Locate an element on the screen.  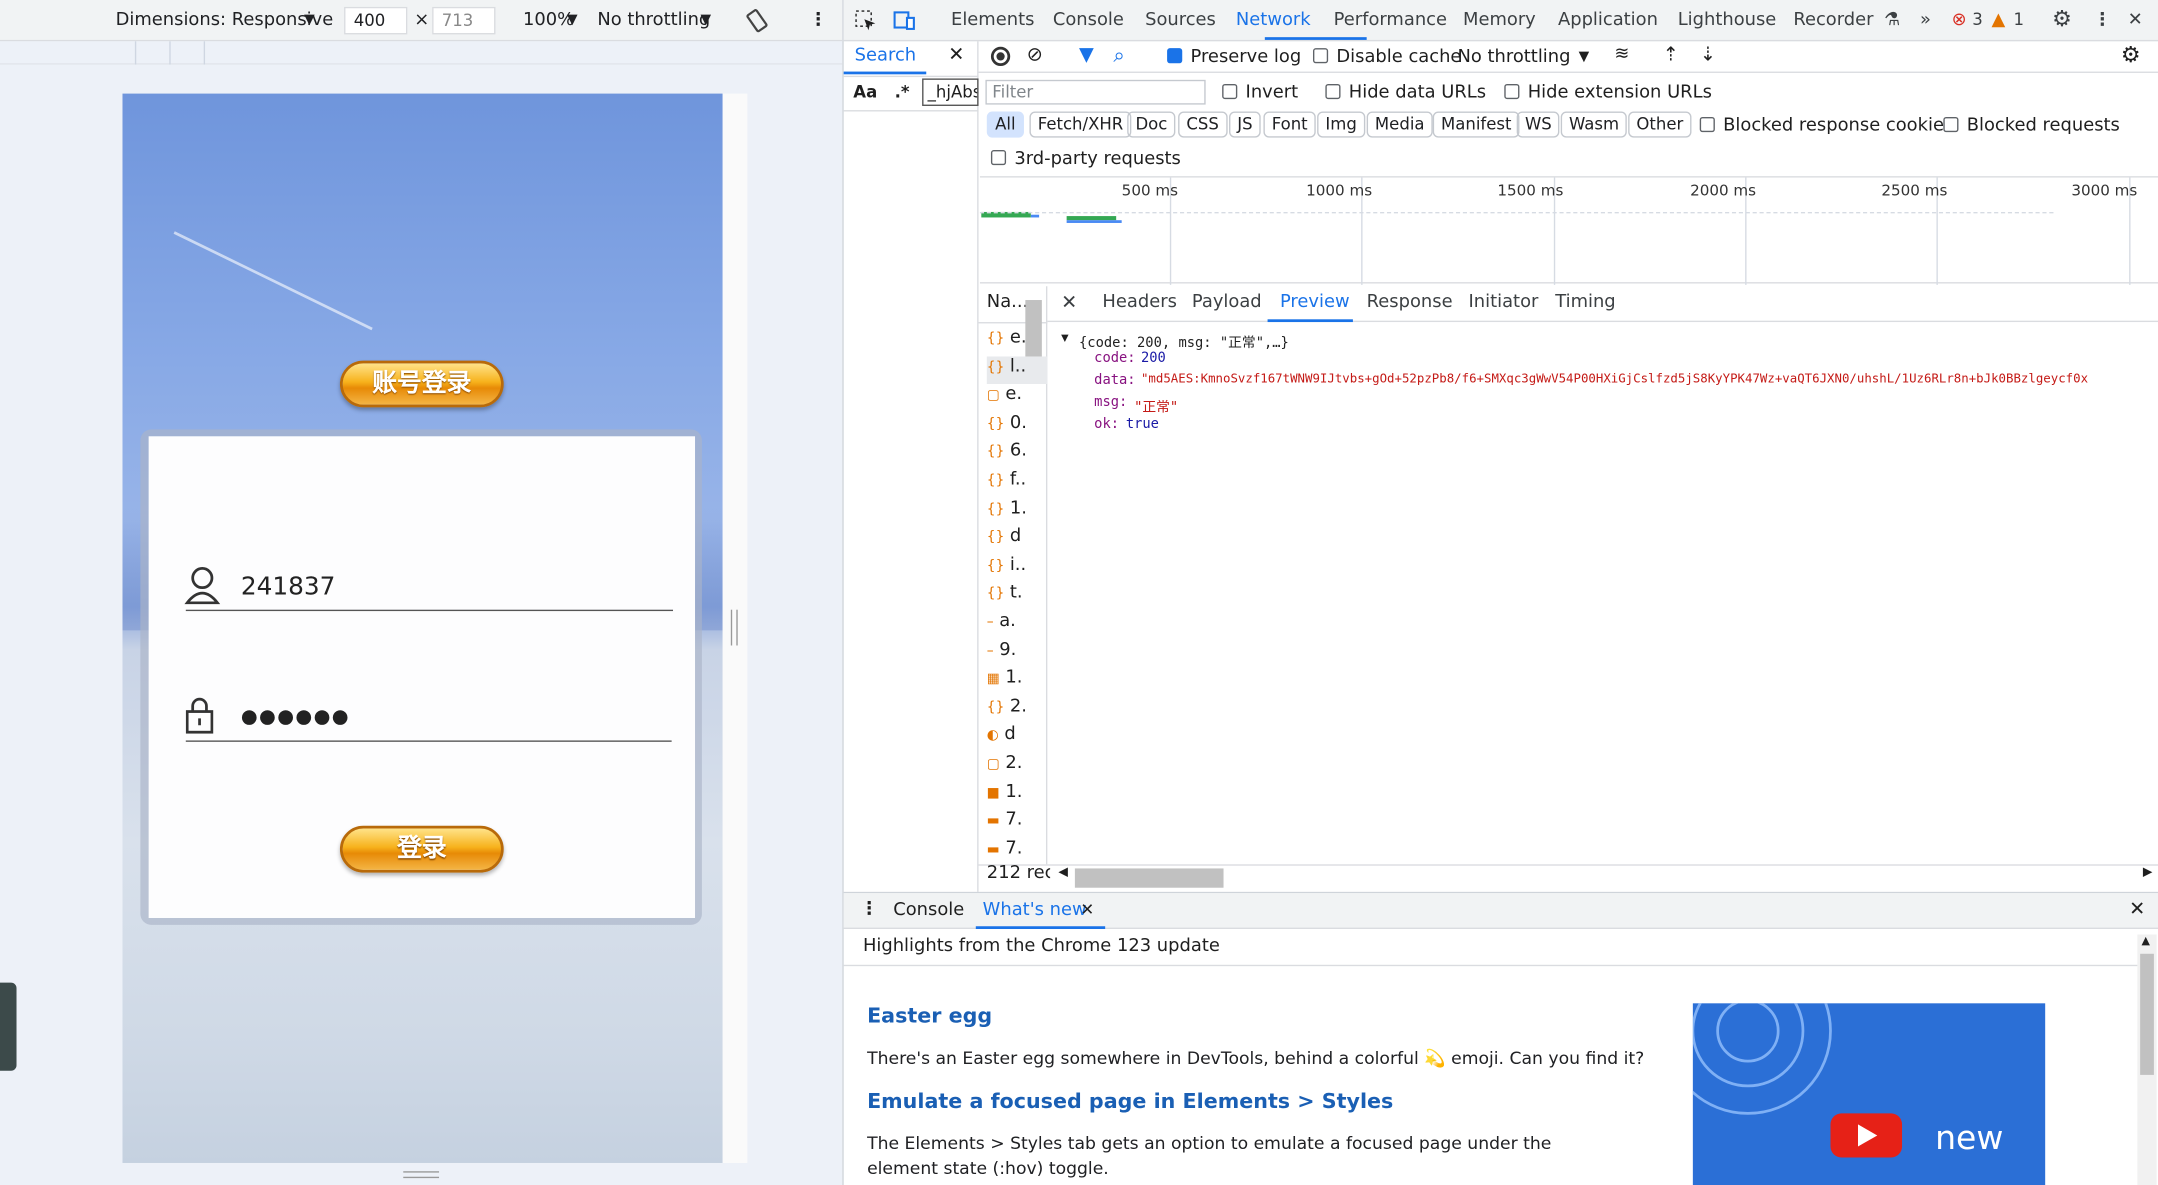
close-detail-icon: ✕ is located at coordinates (1069, 303).